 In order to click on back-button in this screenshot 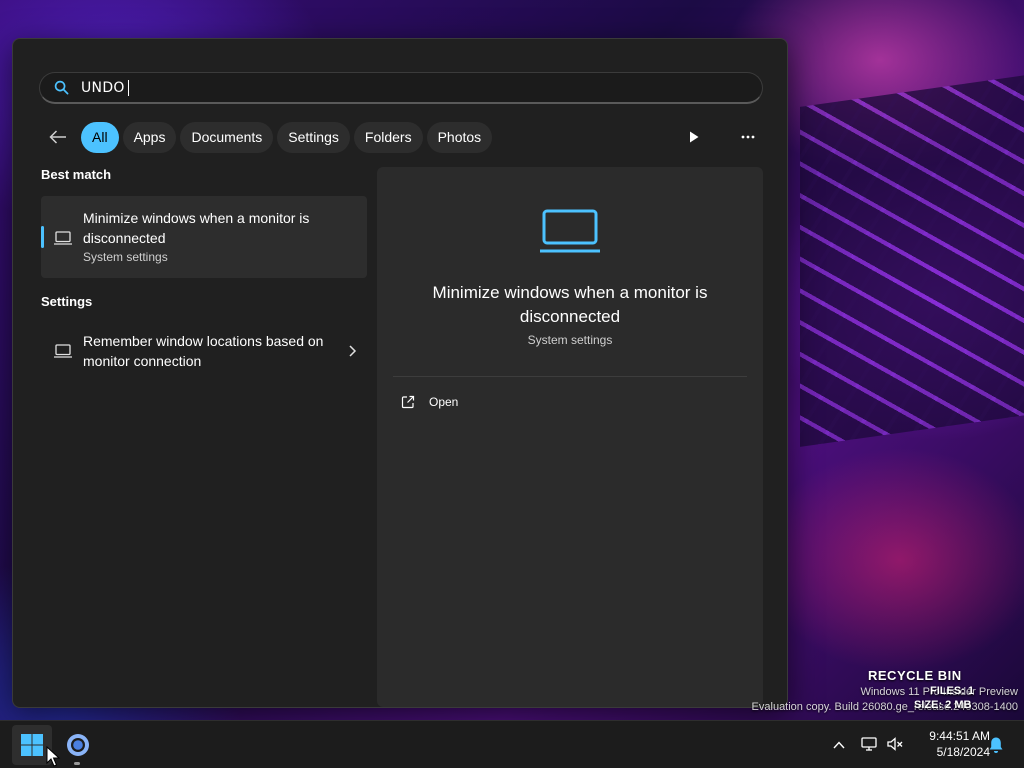, I will do `click(58, 137)`.